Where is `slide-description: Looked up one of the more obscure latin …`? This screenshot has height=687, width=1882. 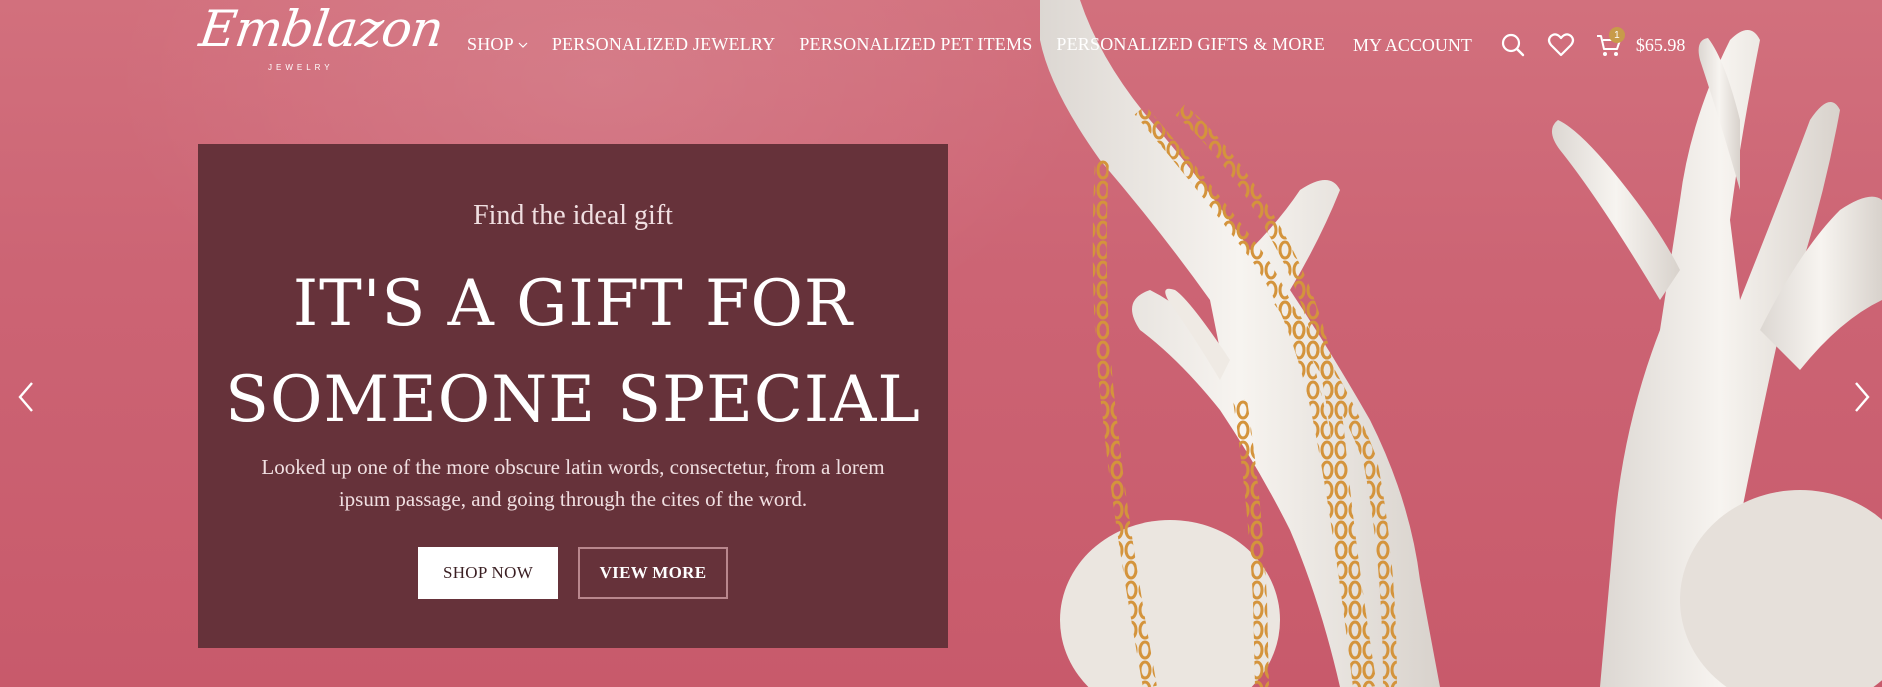
slide-description: Looked up one of the more obscure latin … is located at coordinates (573, 483).